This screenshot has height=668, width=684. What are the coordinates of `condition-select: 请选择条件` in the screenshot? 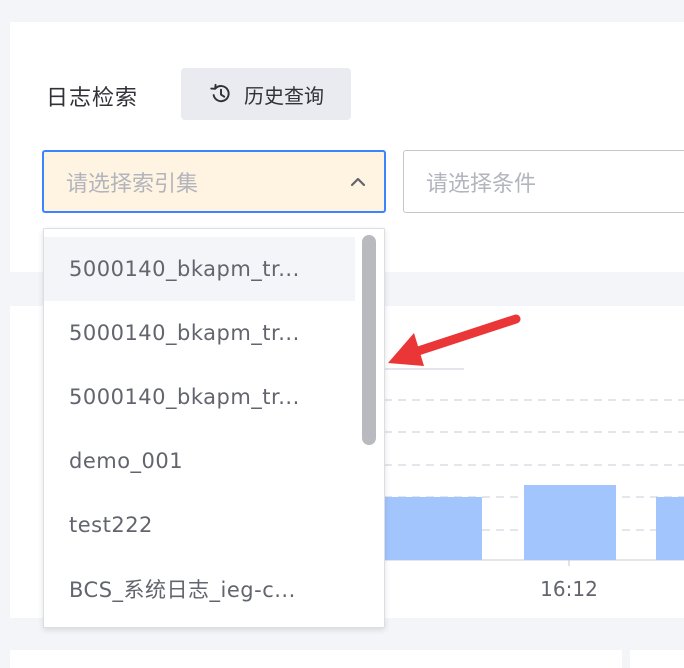 It's located at (543, 181).